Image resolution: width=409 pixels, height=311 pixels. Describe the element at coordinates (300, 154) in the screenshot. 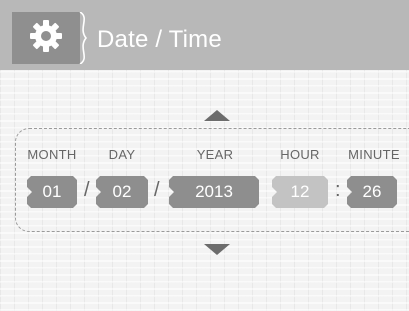

I see `hour-label: HOUR` at that location.